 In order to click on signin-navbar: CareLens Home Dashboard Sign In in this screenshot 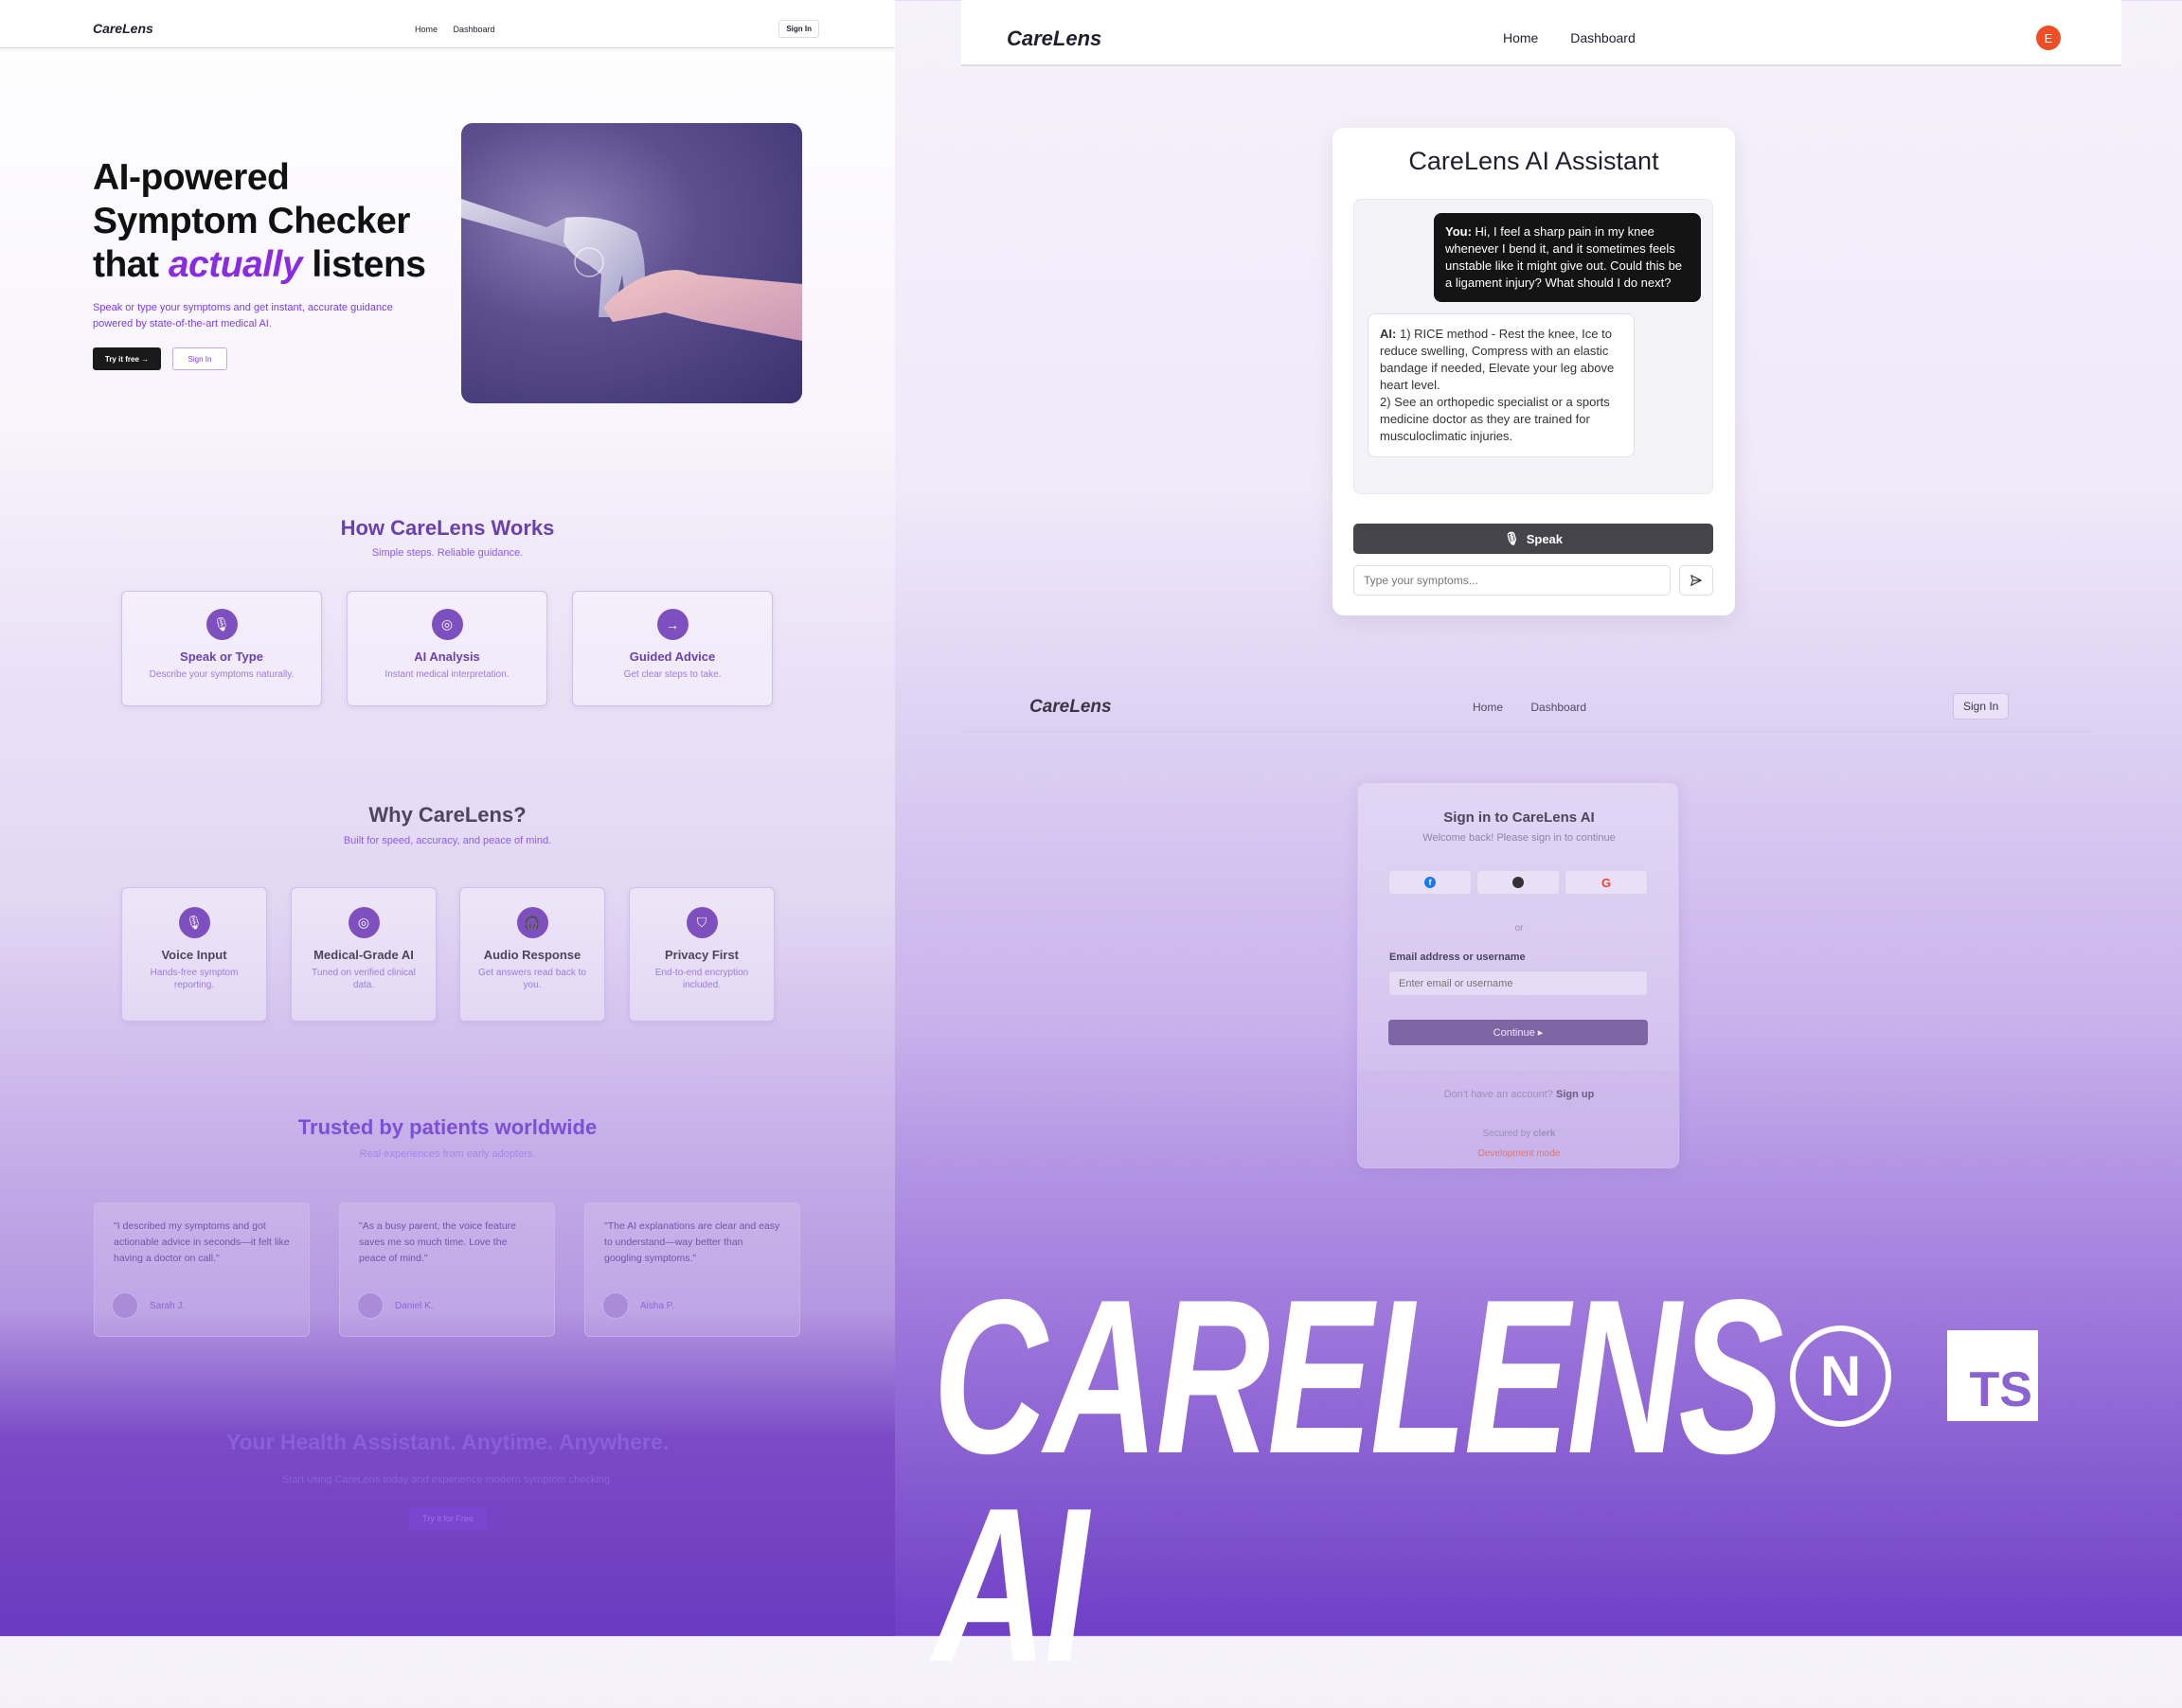, I will do `click(1527, 708)`.